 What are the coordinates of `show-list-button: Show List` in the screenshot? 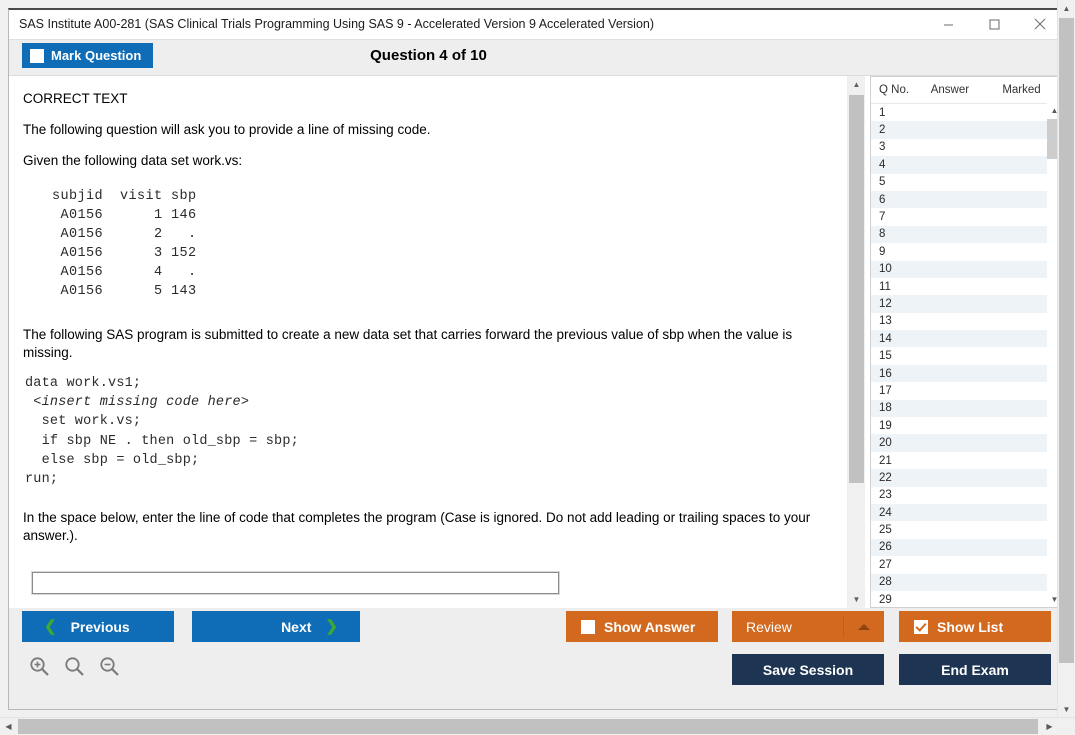 It's located at (975, 626).